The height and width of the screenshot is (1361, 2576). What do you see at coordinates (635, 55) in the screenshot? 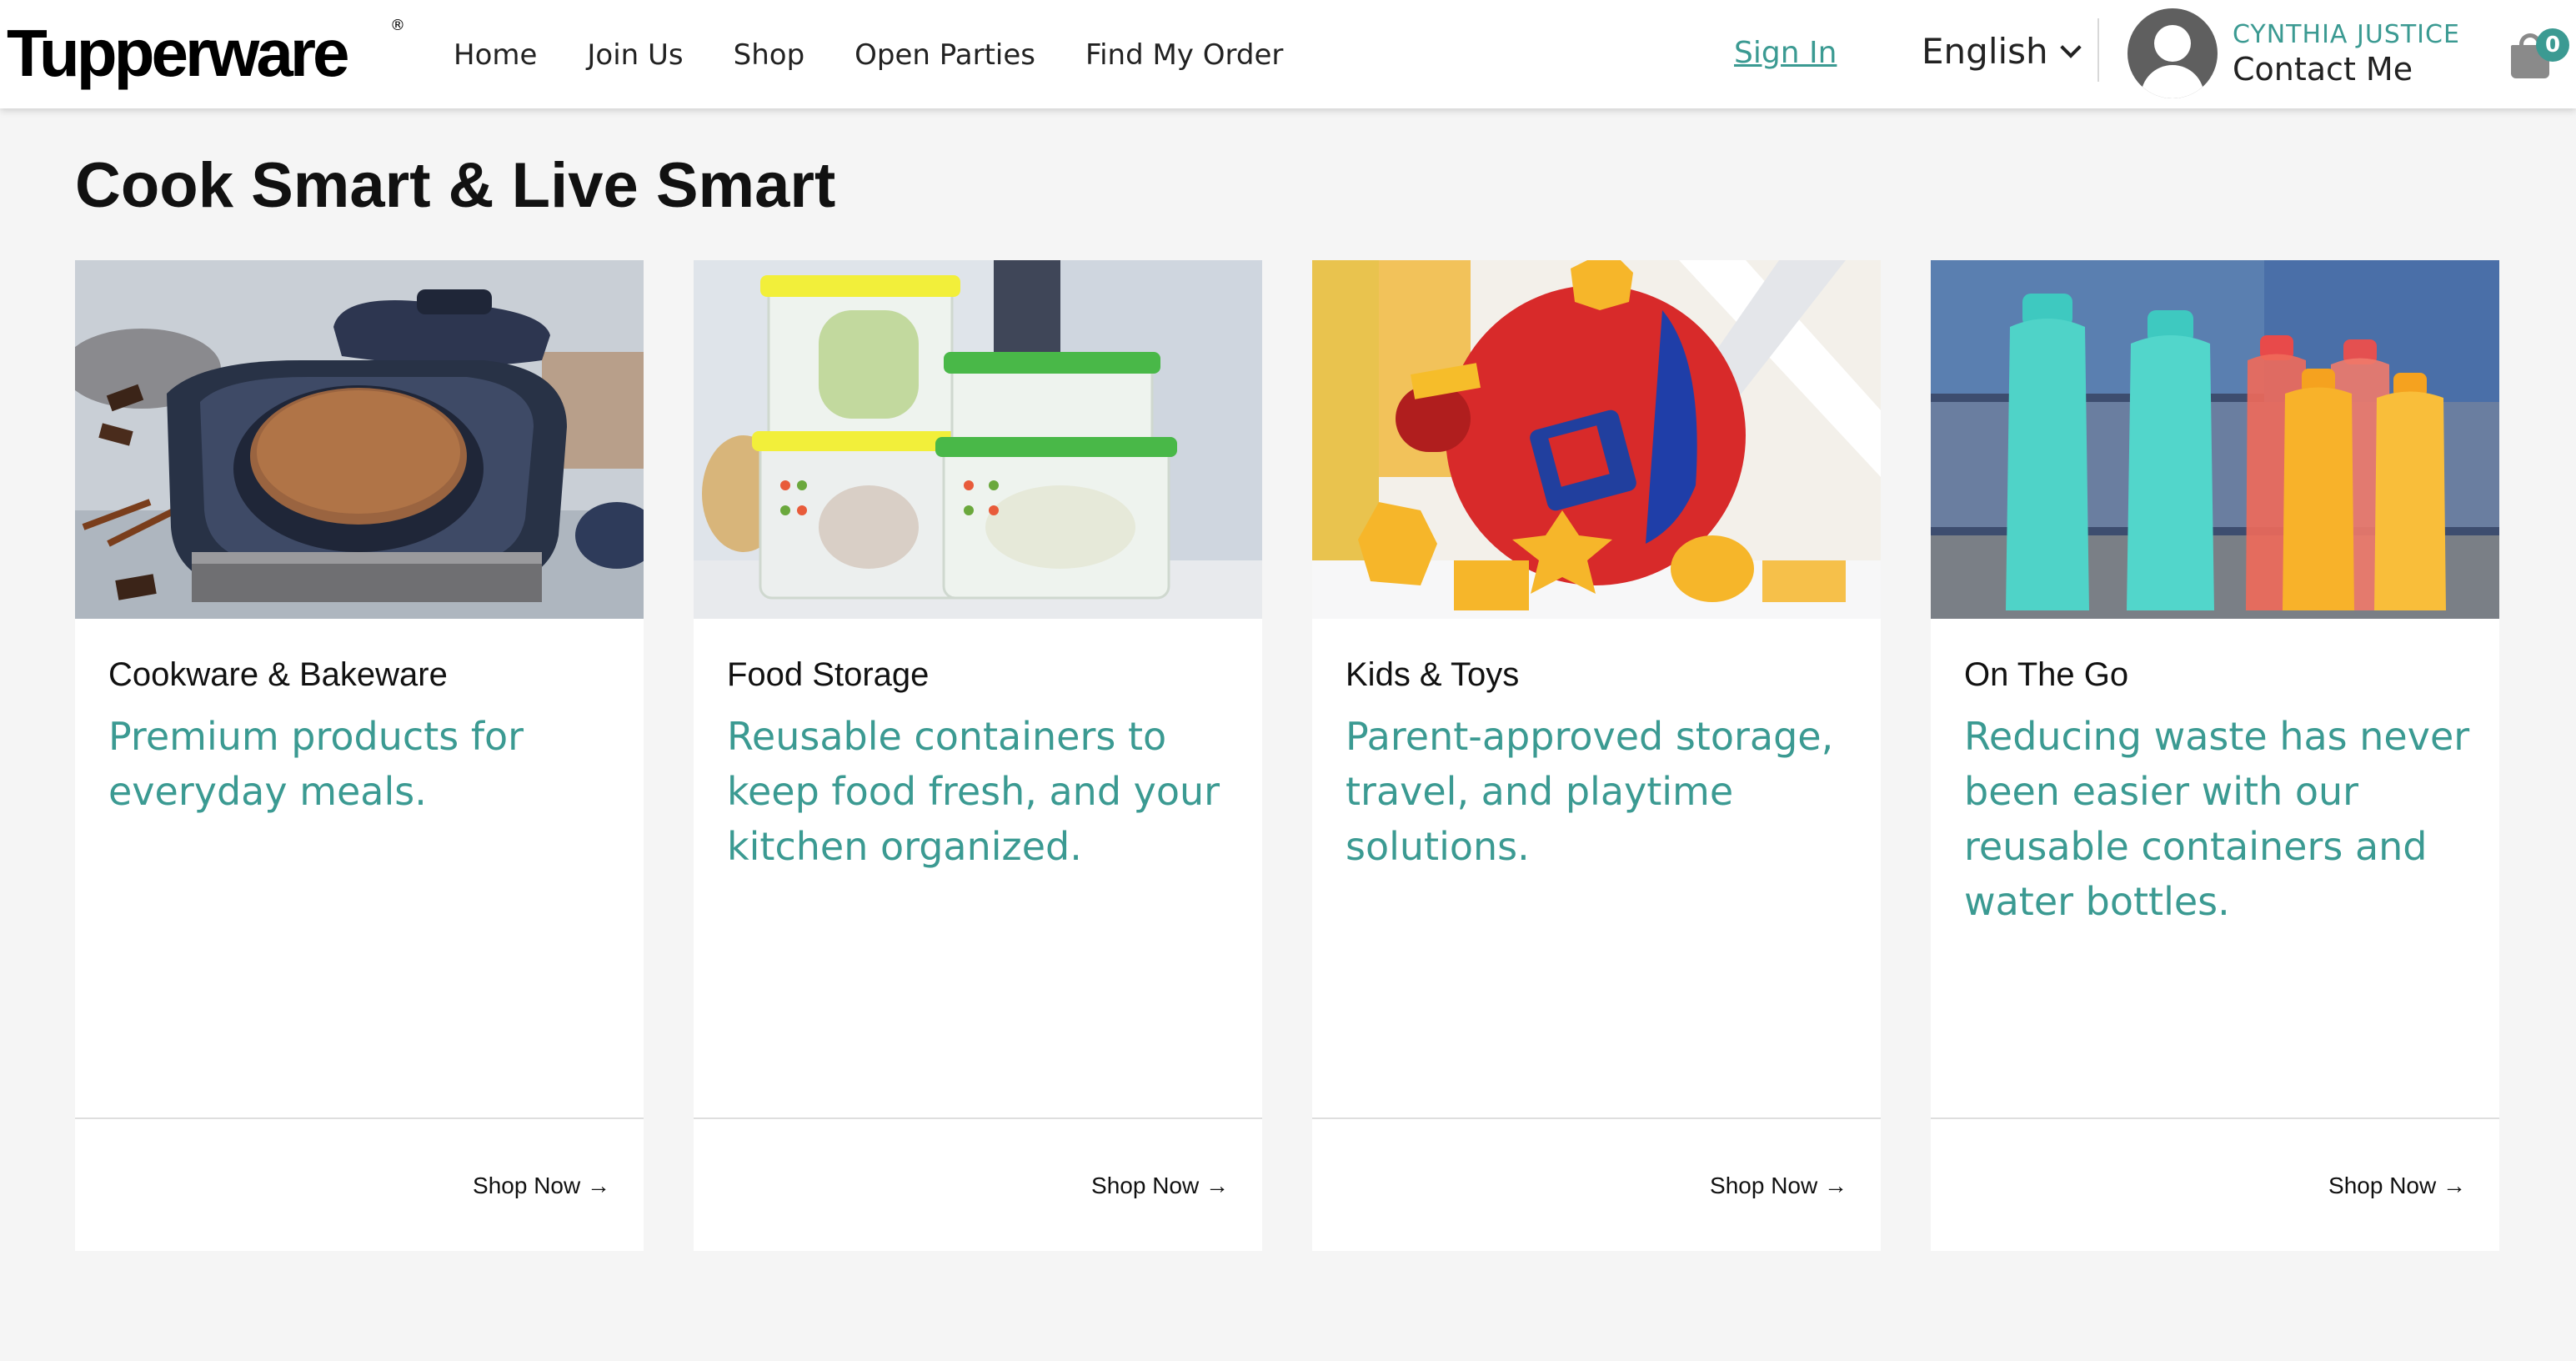
I see `nav-join-us: Join Us` at bounding box center [635, 55].